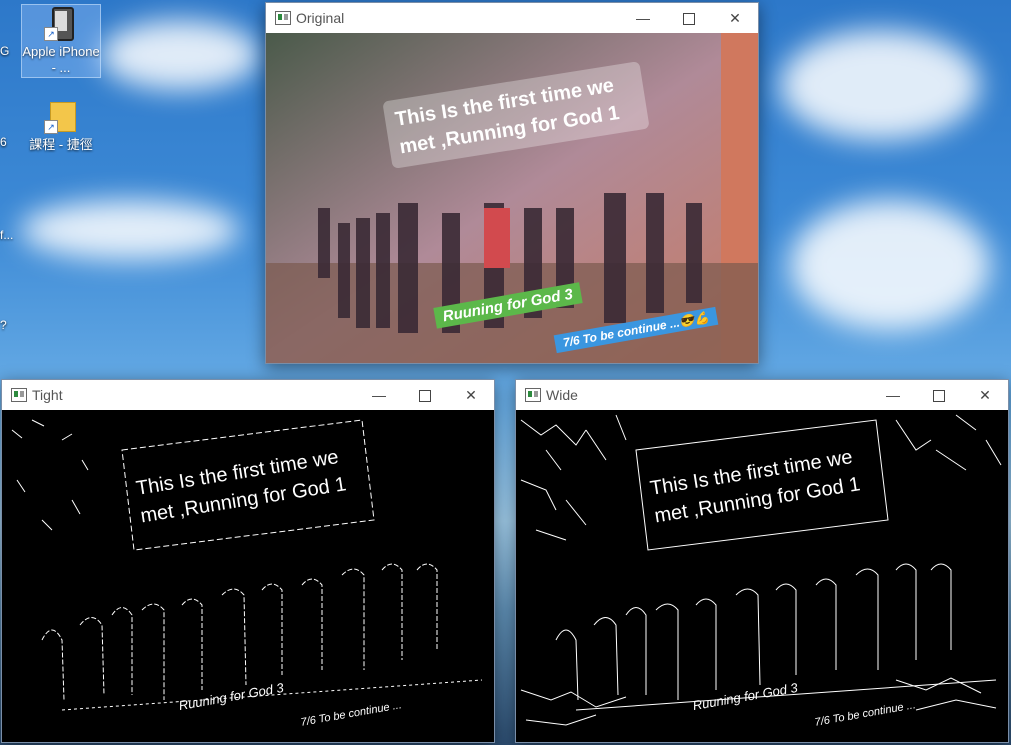 The height and width of the screenshot is (745, 1011). Describe the element at coordinates (61, 144) in the screenshot. I see `desktop-icon-label: 課程 - 捷徑` at that location.